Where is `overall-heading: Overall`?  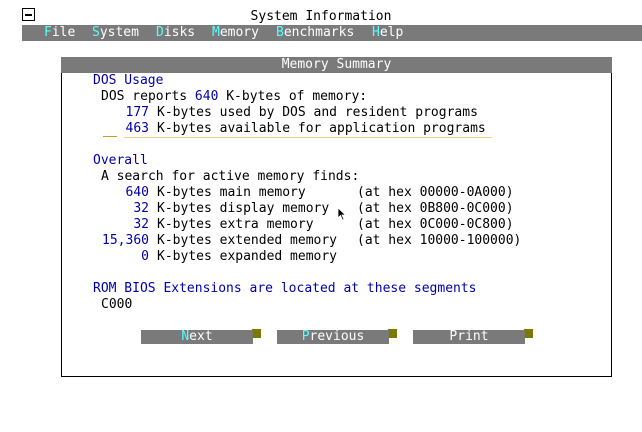 overall-heading: Overall is located at coordinates (120, 160).